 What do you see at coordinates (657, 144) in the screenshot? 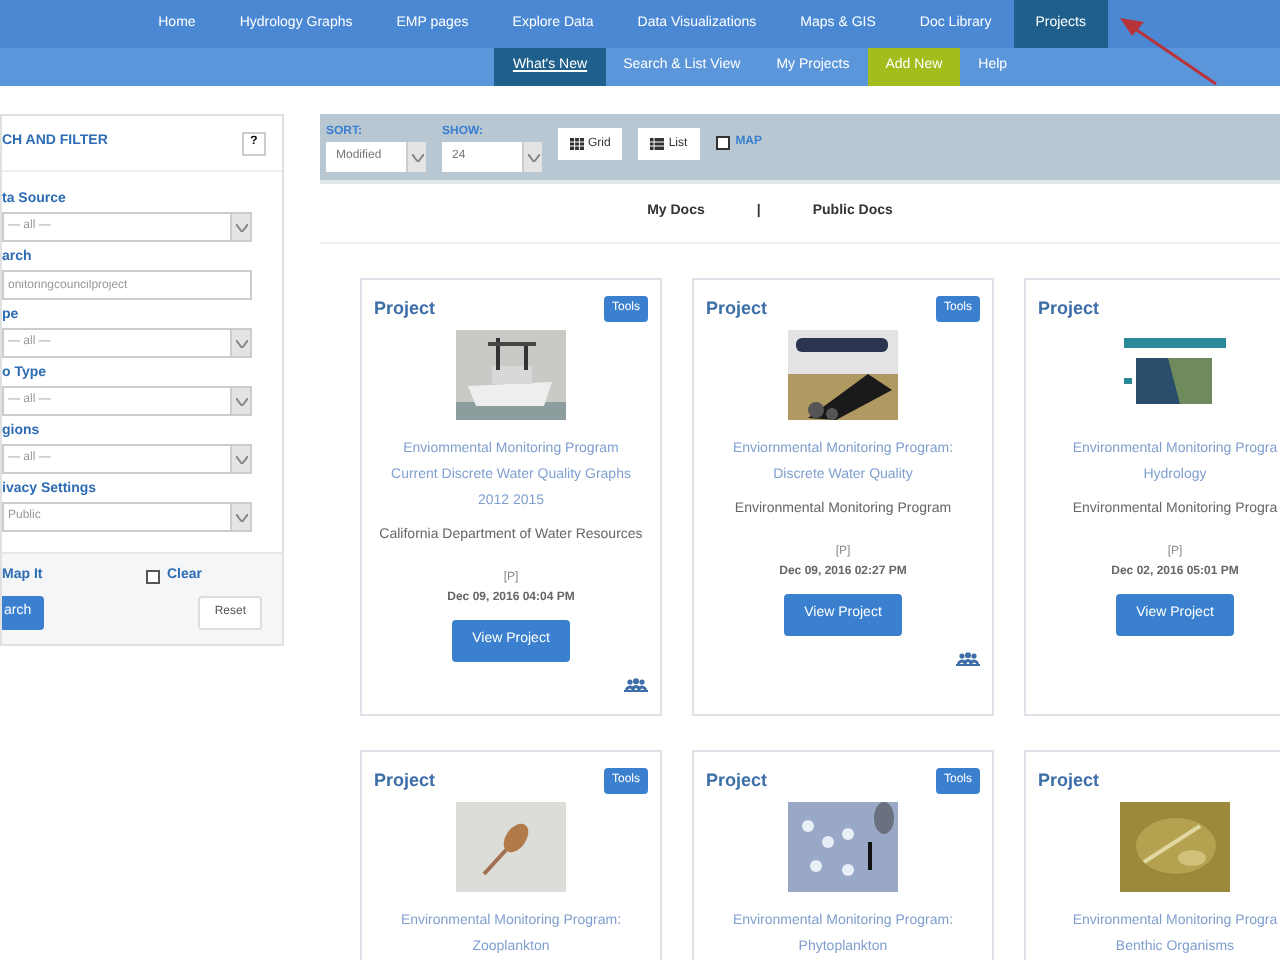
I see `list-icon` at bounding box center [657, 144].